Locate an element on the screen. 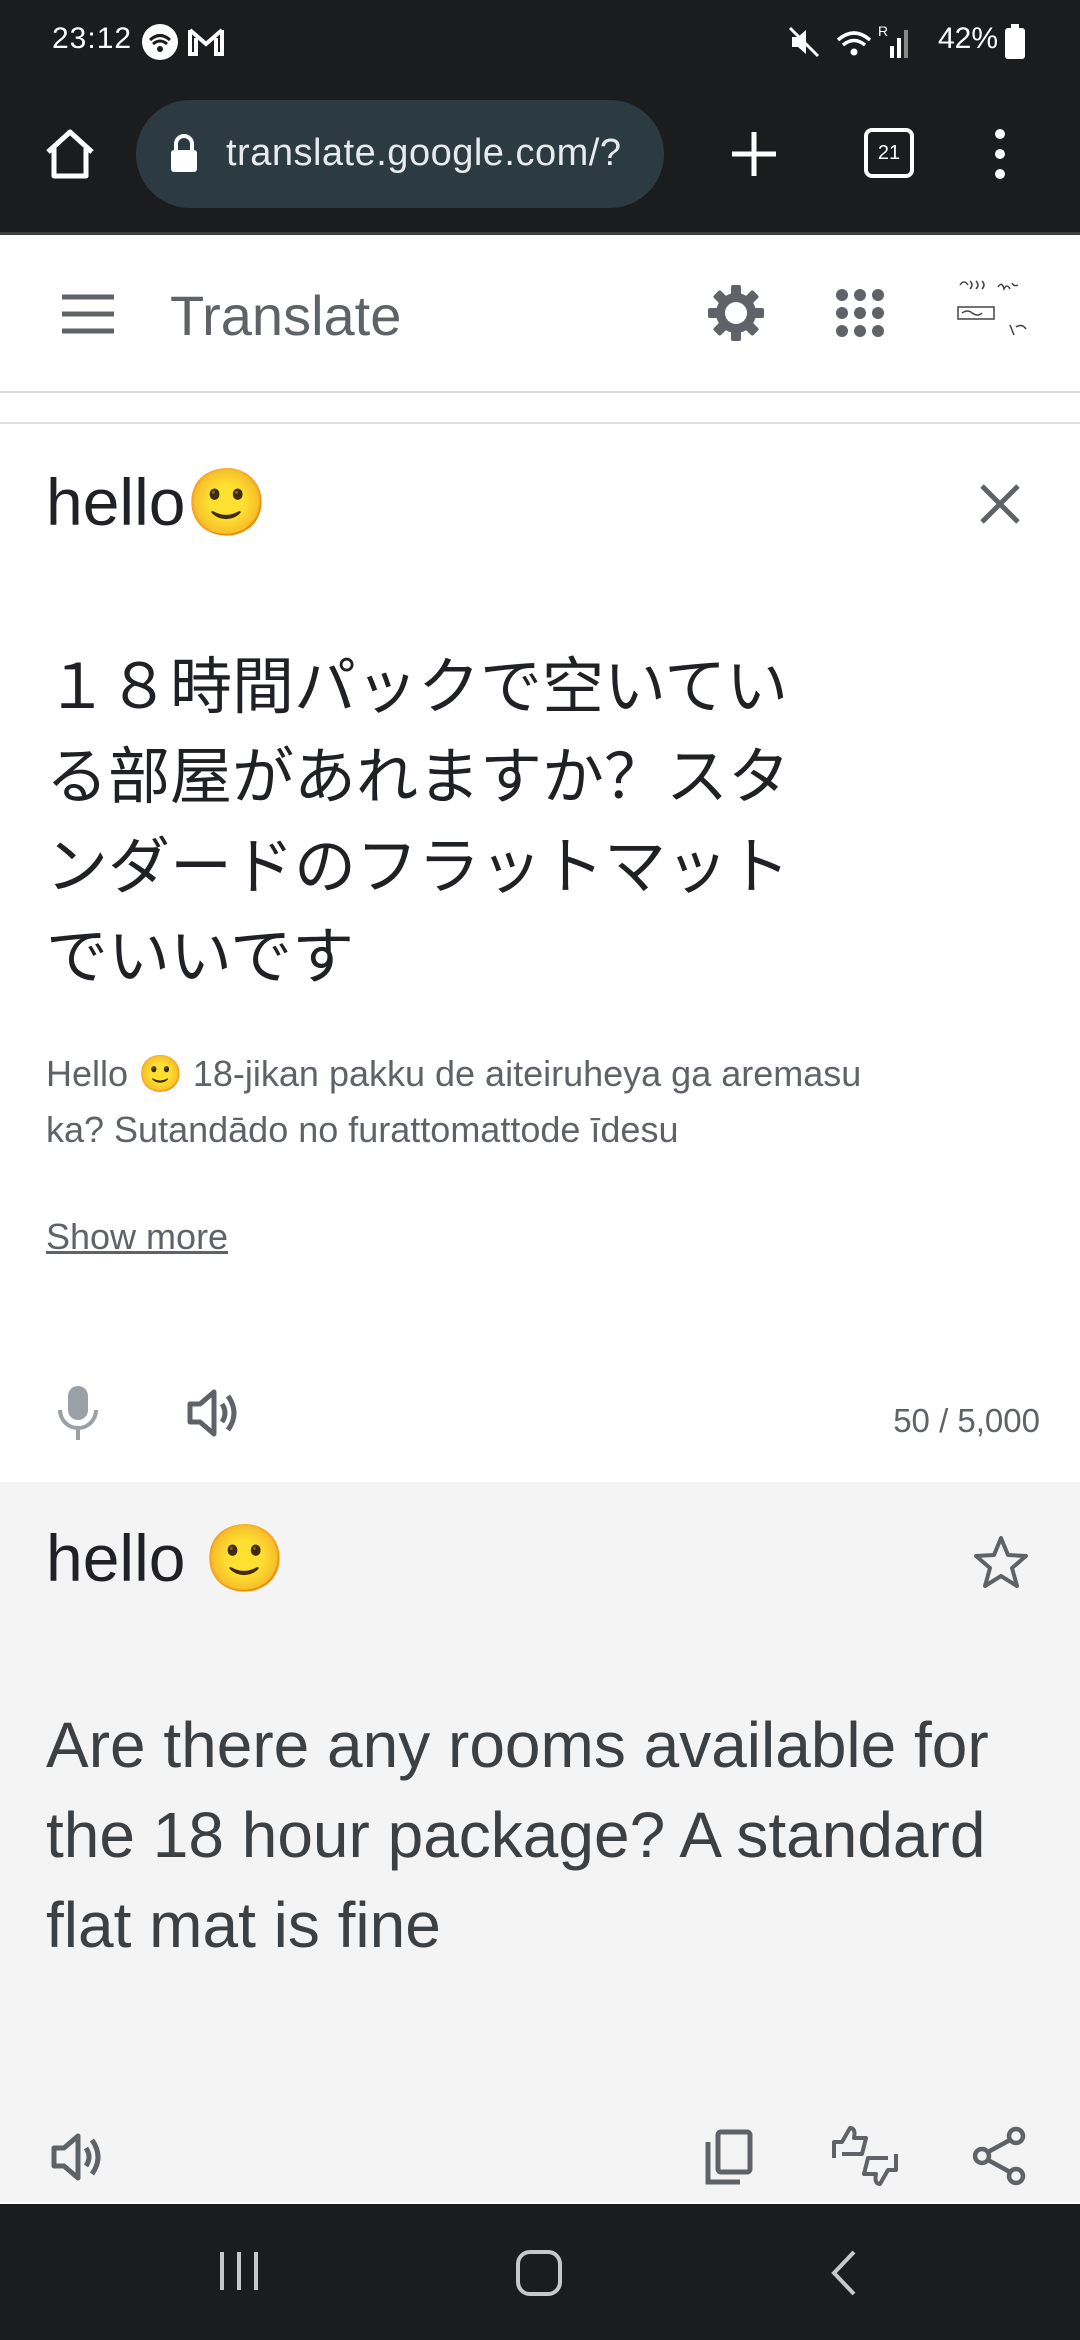 This screenshot has height=2340, width=1080. recent-apps-icon is located at coordinates (239, 2271).